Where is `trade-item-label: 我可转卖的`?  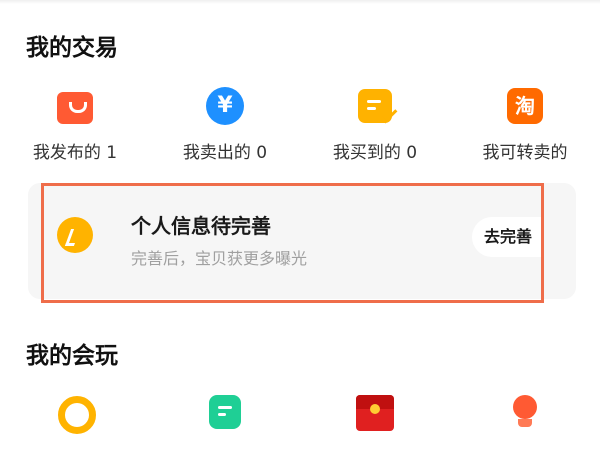
trade-item-label: 我可转卖的 is located at coordinates (525, 153).